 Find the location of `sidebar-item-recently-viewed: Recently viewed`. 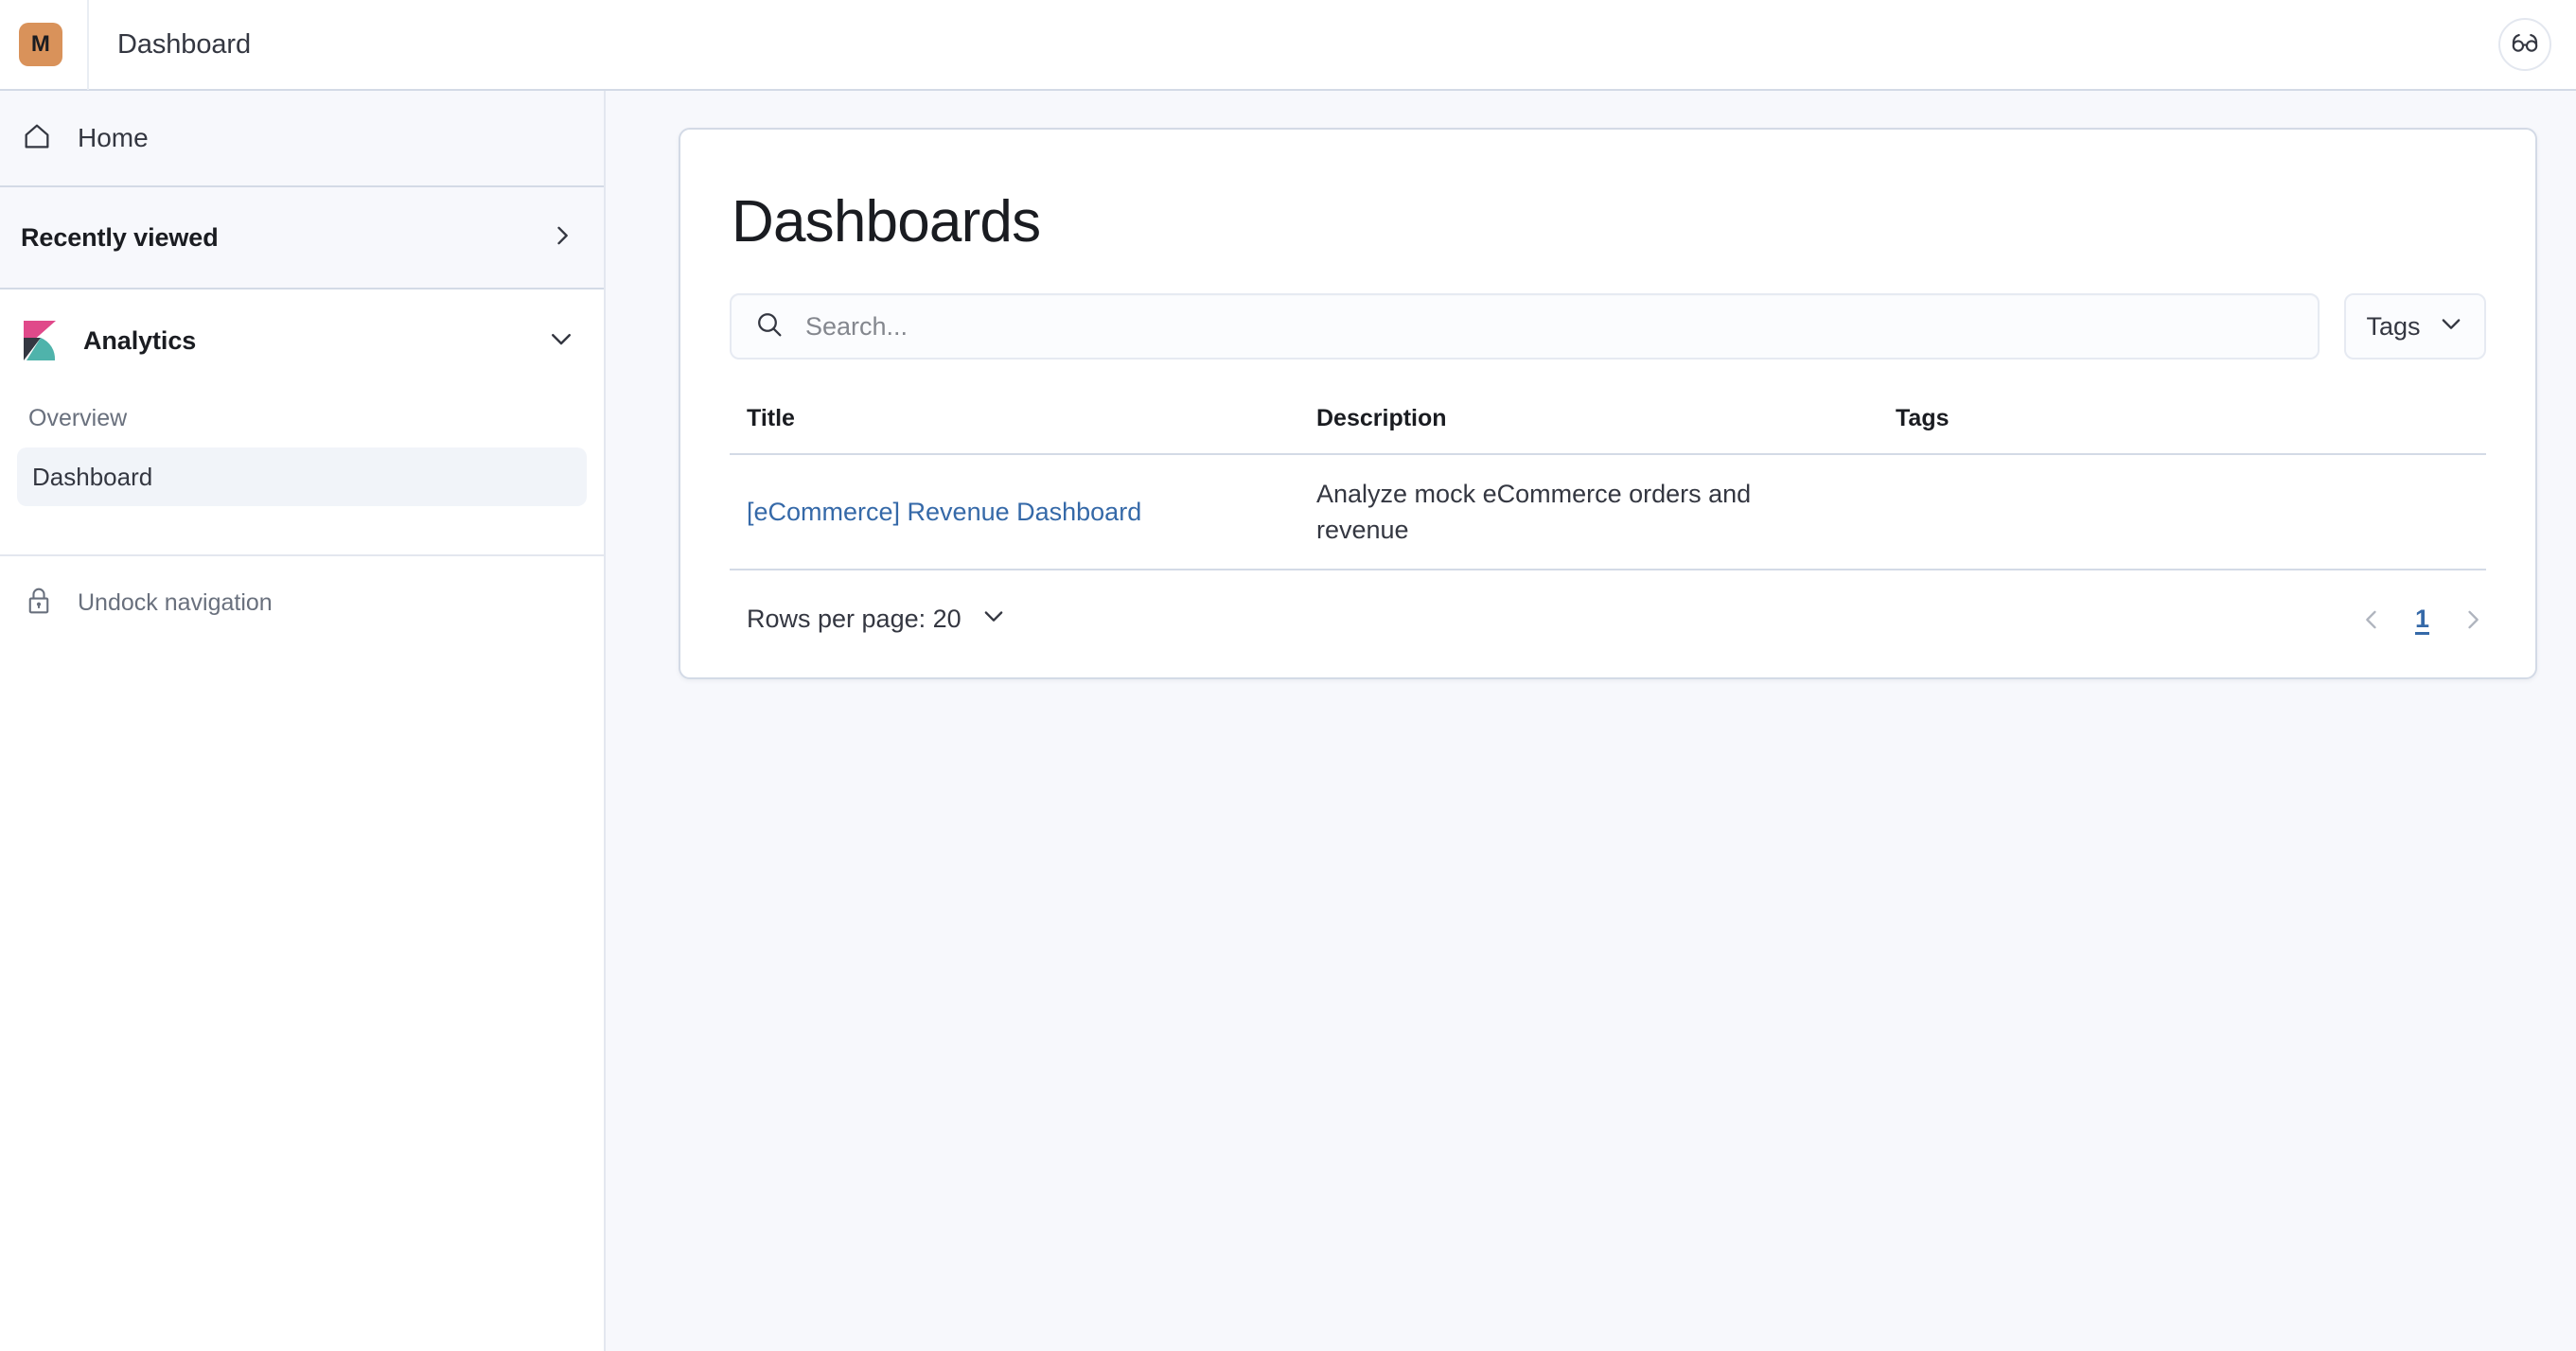

sidebar-item-recently-viewed: Recently viewed is located at coordinates (302, 238).